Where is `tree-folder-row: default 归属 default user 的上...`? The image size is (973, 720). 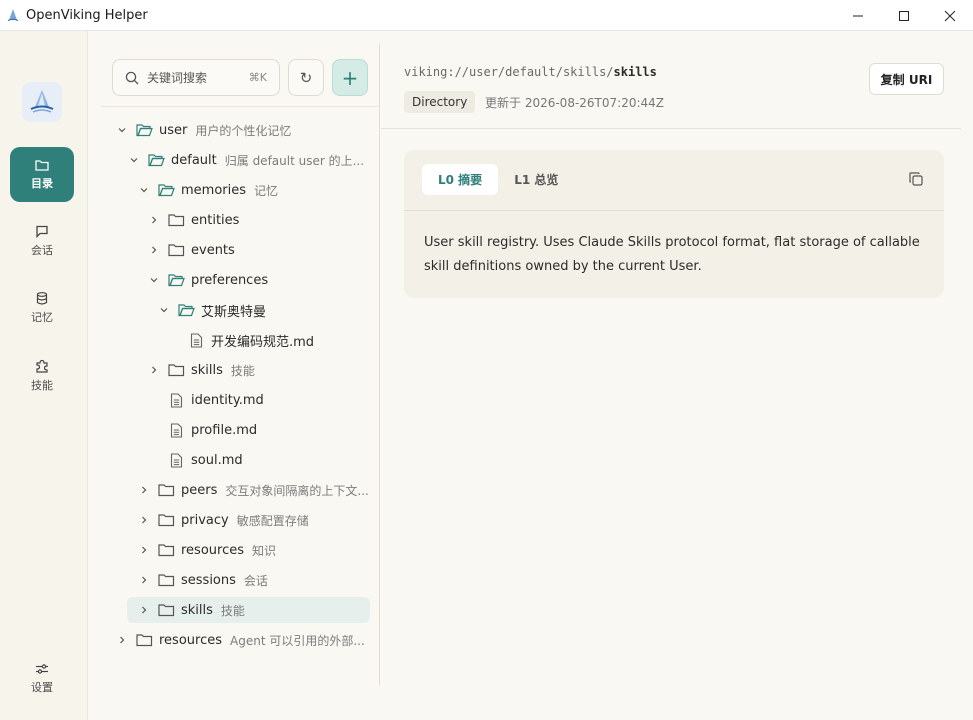
tree-folder-row: default 归属 default user 的上... is located at coordinates (248, 160).